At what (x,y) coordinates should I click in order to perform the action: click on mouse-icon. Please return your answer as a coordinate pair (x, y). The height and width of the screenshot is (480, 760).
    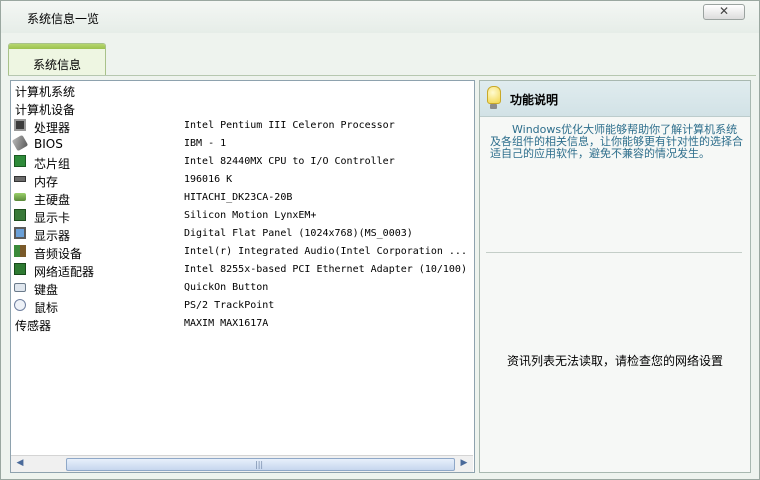
    Looking at the image, I should click on (20, 305).